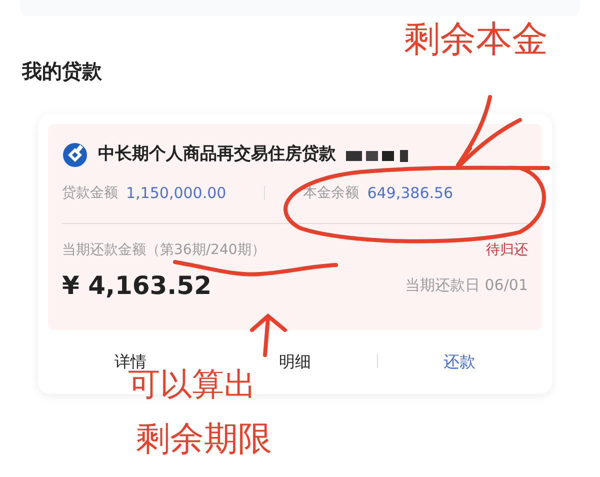  I want to click on field-label: 贷款金额, so click(90, 193).